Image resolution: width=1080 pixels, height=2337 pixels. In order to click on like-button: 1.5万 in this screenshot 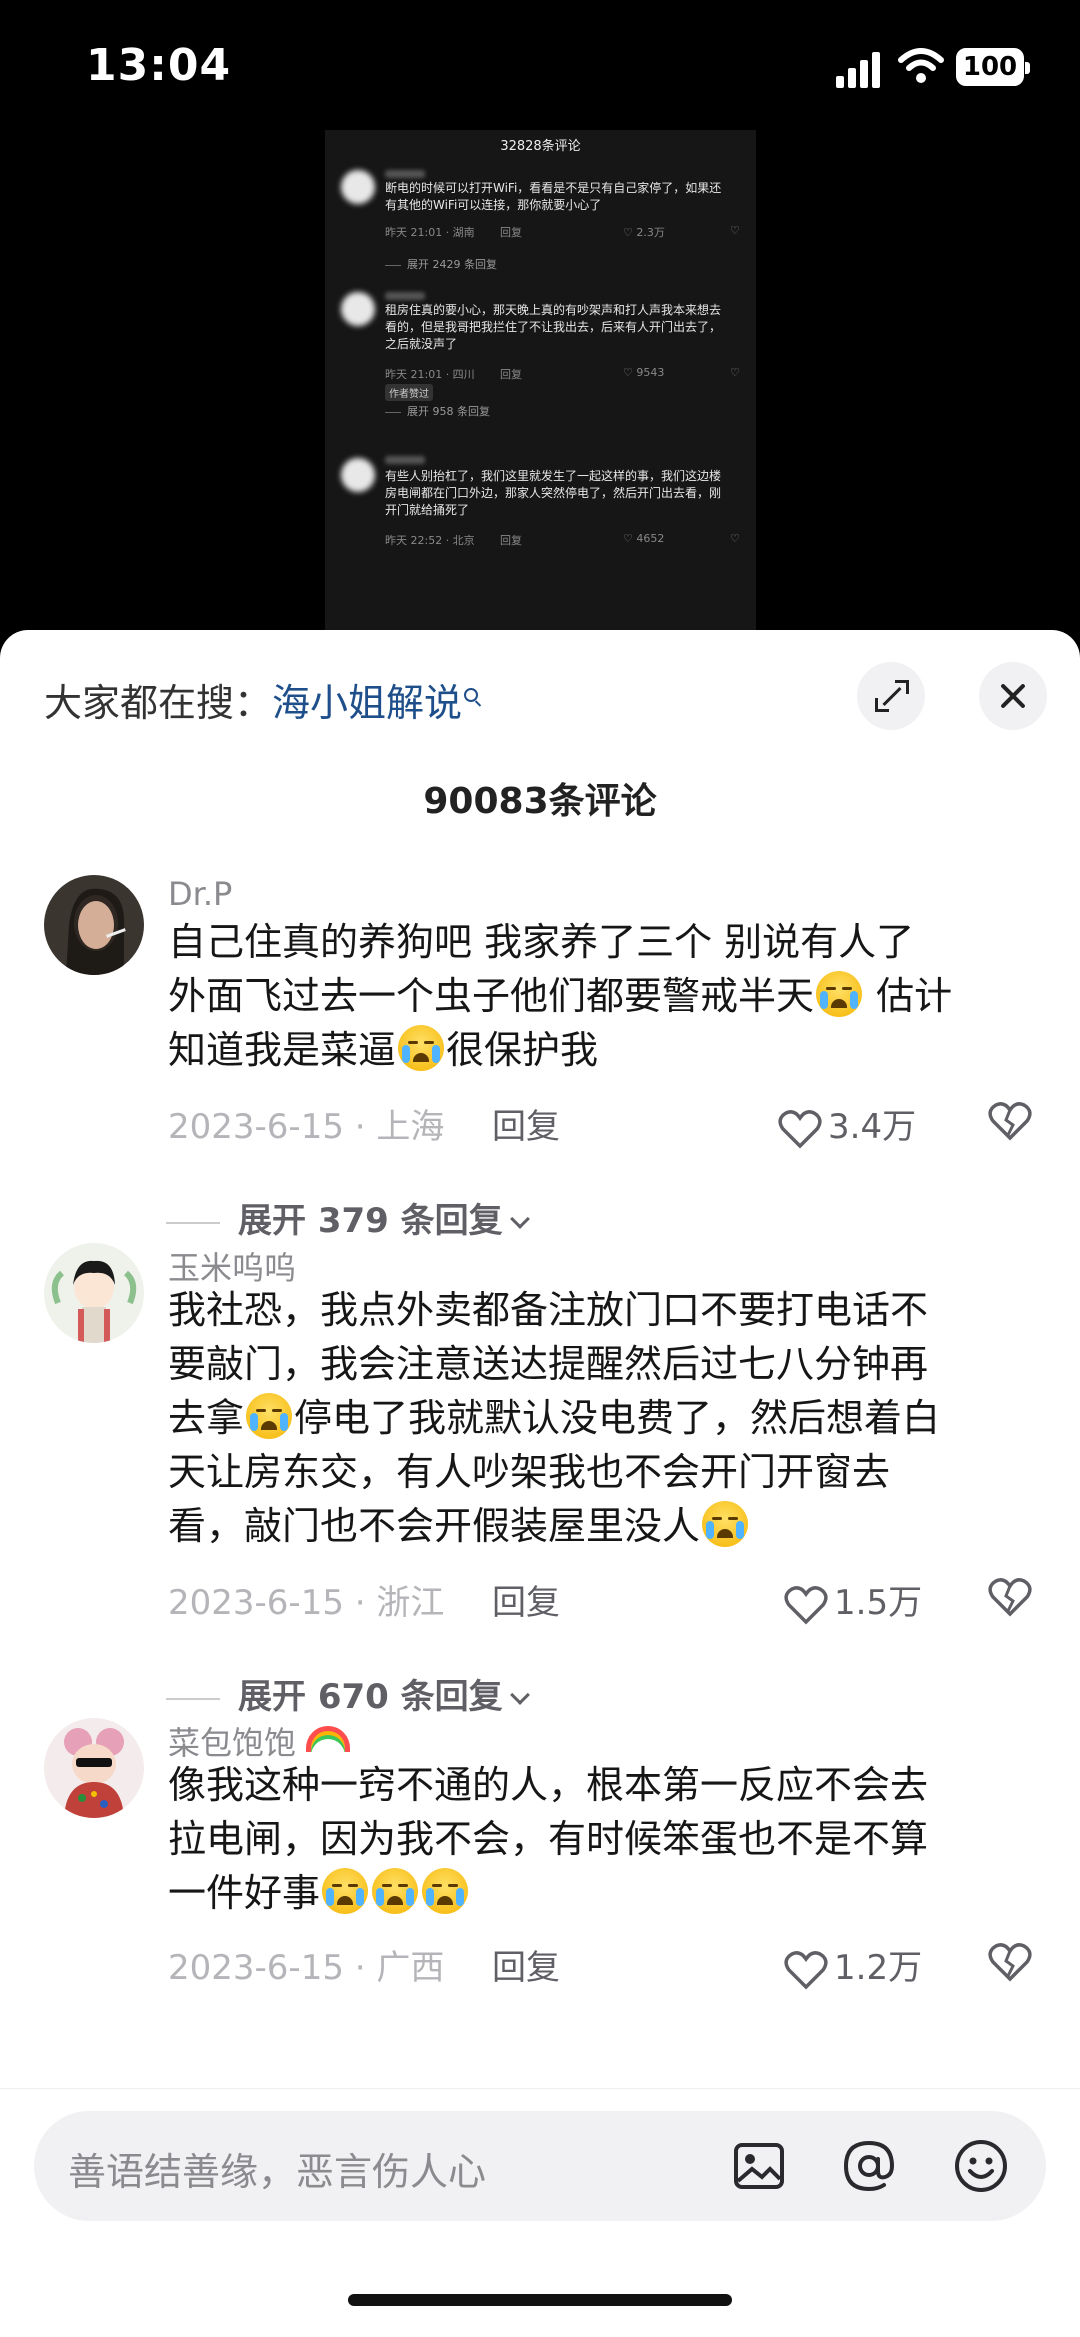, I will do `click(853, 1600)`.